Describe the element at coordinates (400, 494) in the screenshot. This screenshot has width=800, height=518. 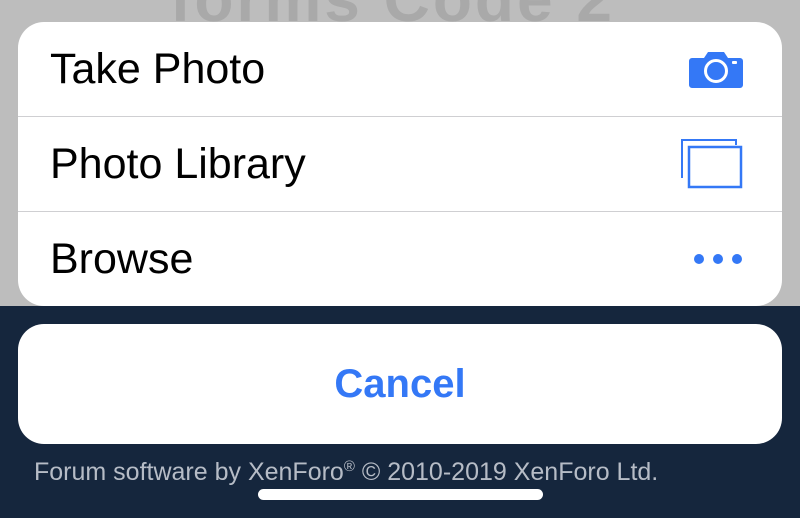
I see `home-indicator` at that location.